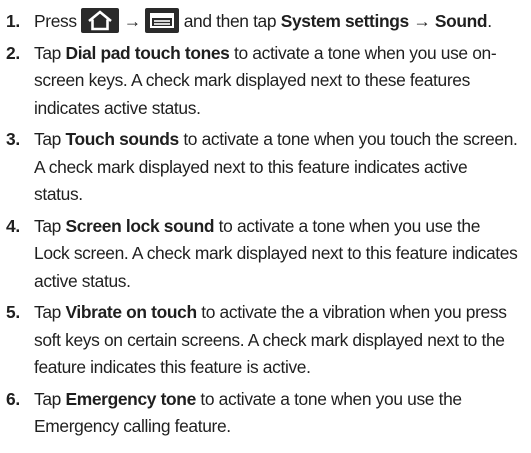 The image size is (531, 453). What do you see at coordinates (230, 21) in the screenshot?
I see `step-text-then-tap: and then tap` at bounding box center [230, 21].